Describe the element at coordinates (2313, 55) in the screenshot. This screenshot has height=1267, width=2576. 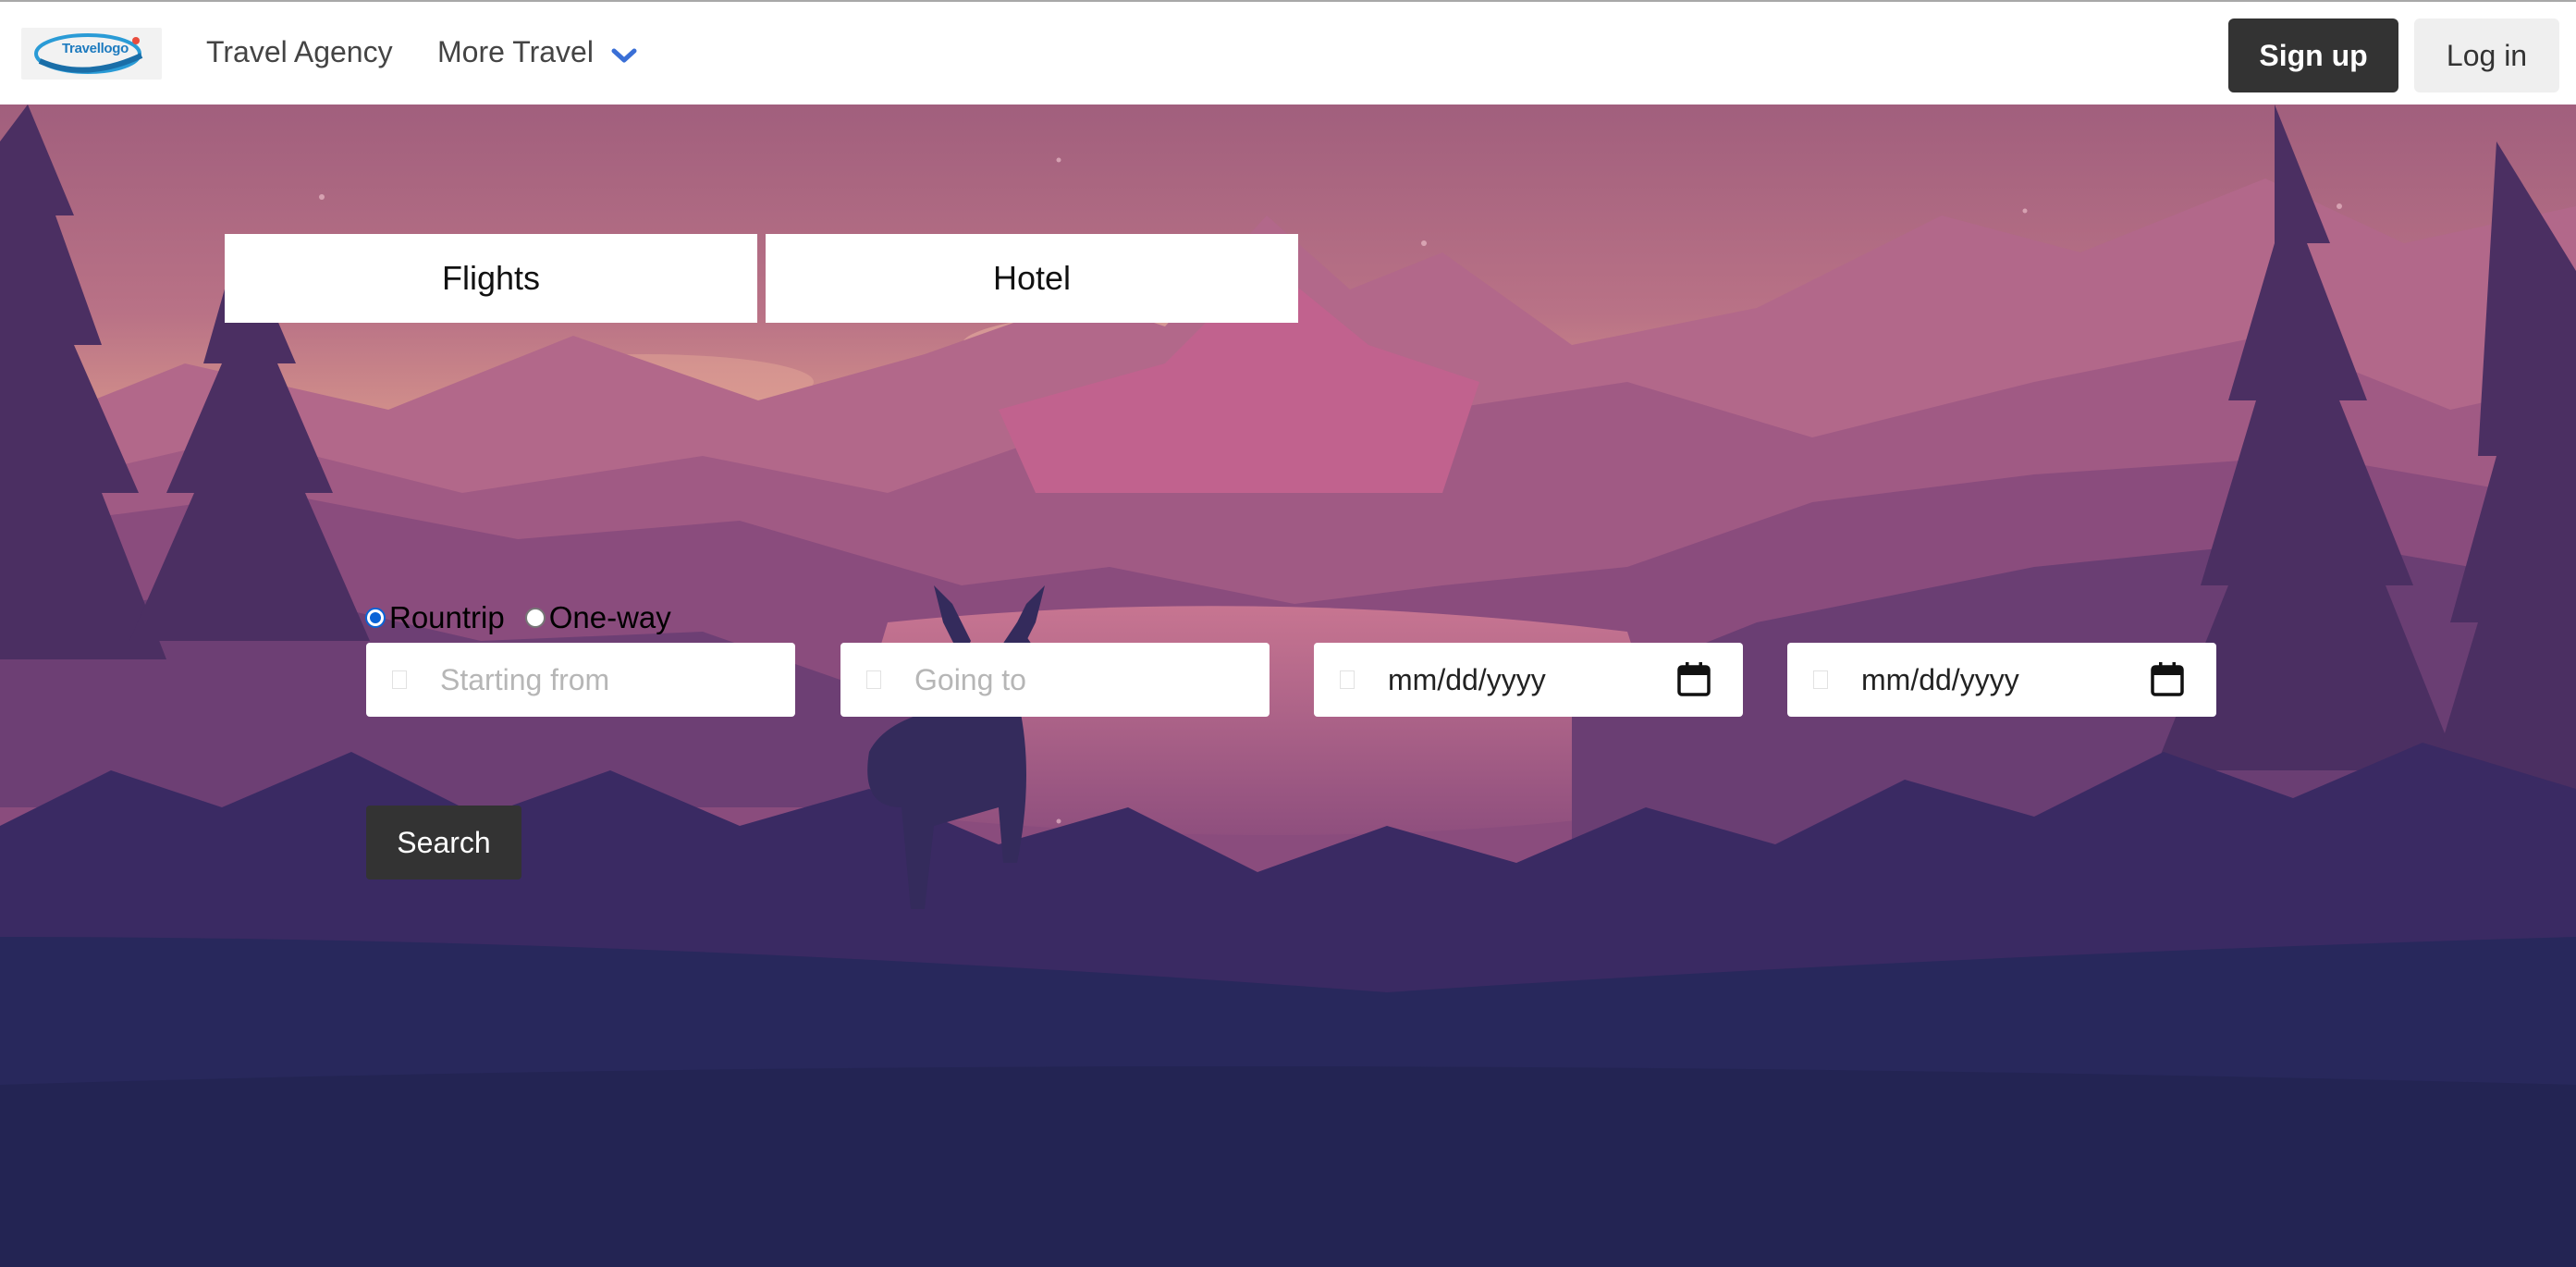
I see `signup-button: Sign up` at that location.